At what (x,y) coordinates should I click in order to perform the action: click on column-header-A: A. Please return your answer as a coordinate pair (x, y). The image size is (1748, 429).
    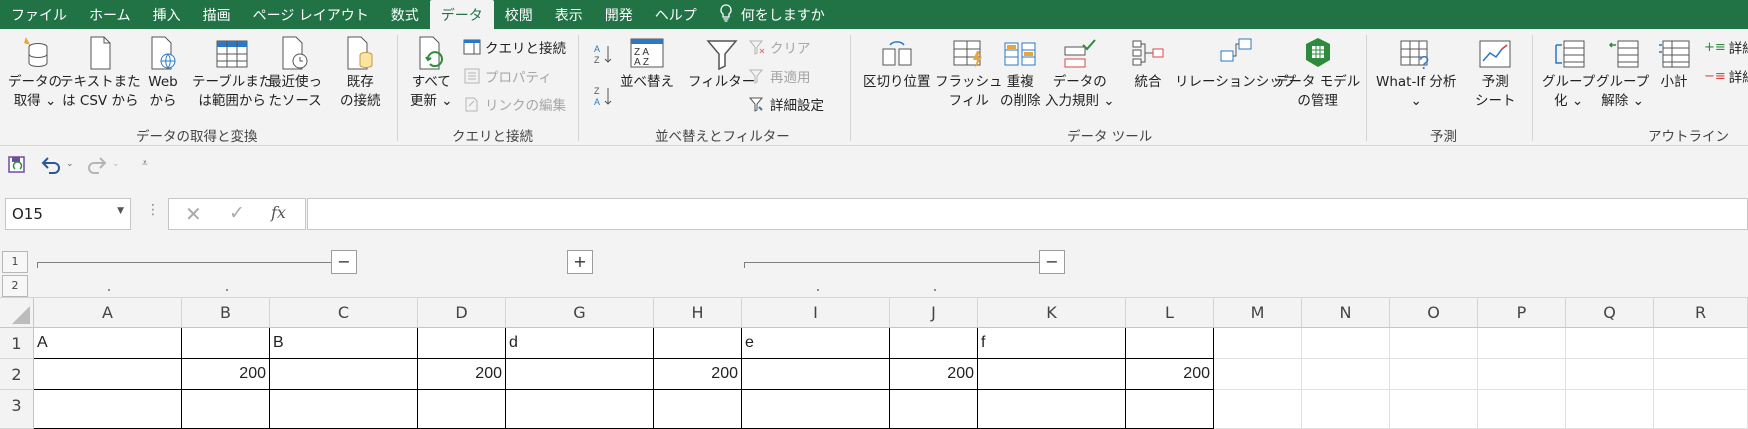
    Looking at the image, I should click on (108, 313).